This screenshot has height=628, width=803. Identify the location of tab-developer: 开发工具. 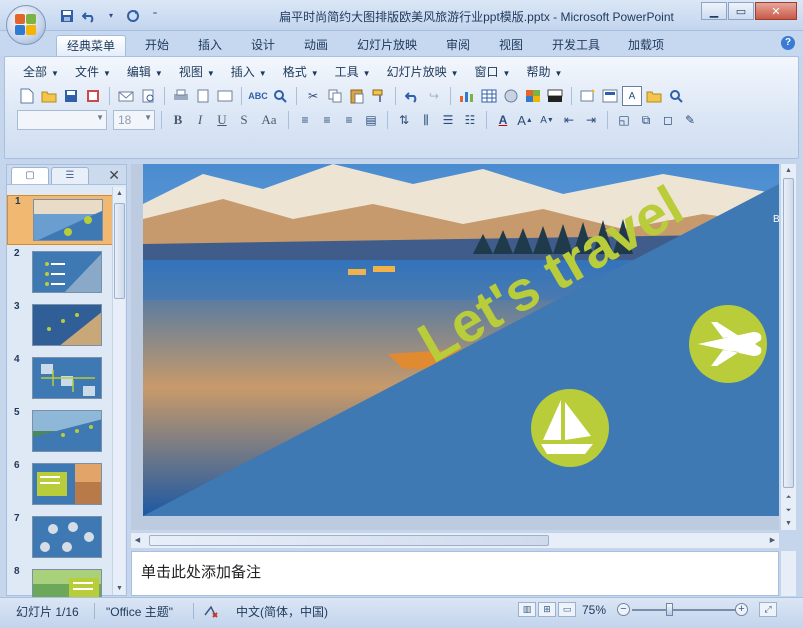
(576, 45).